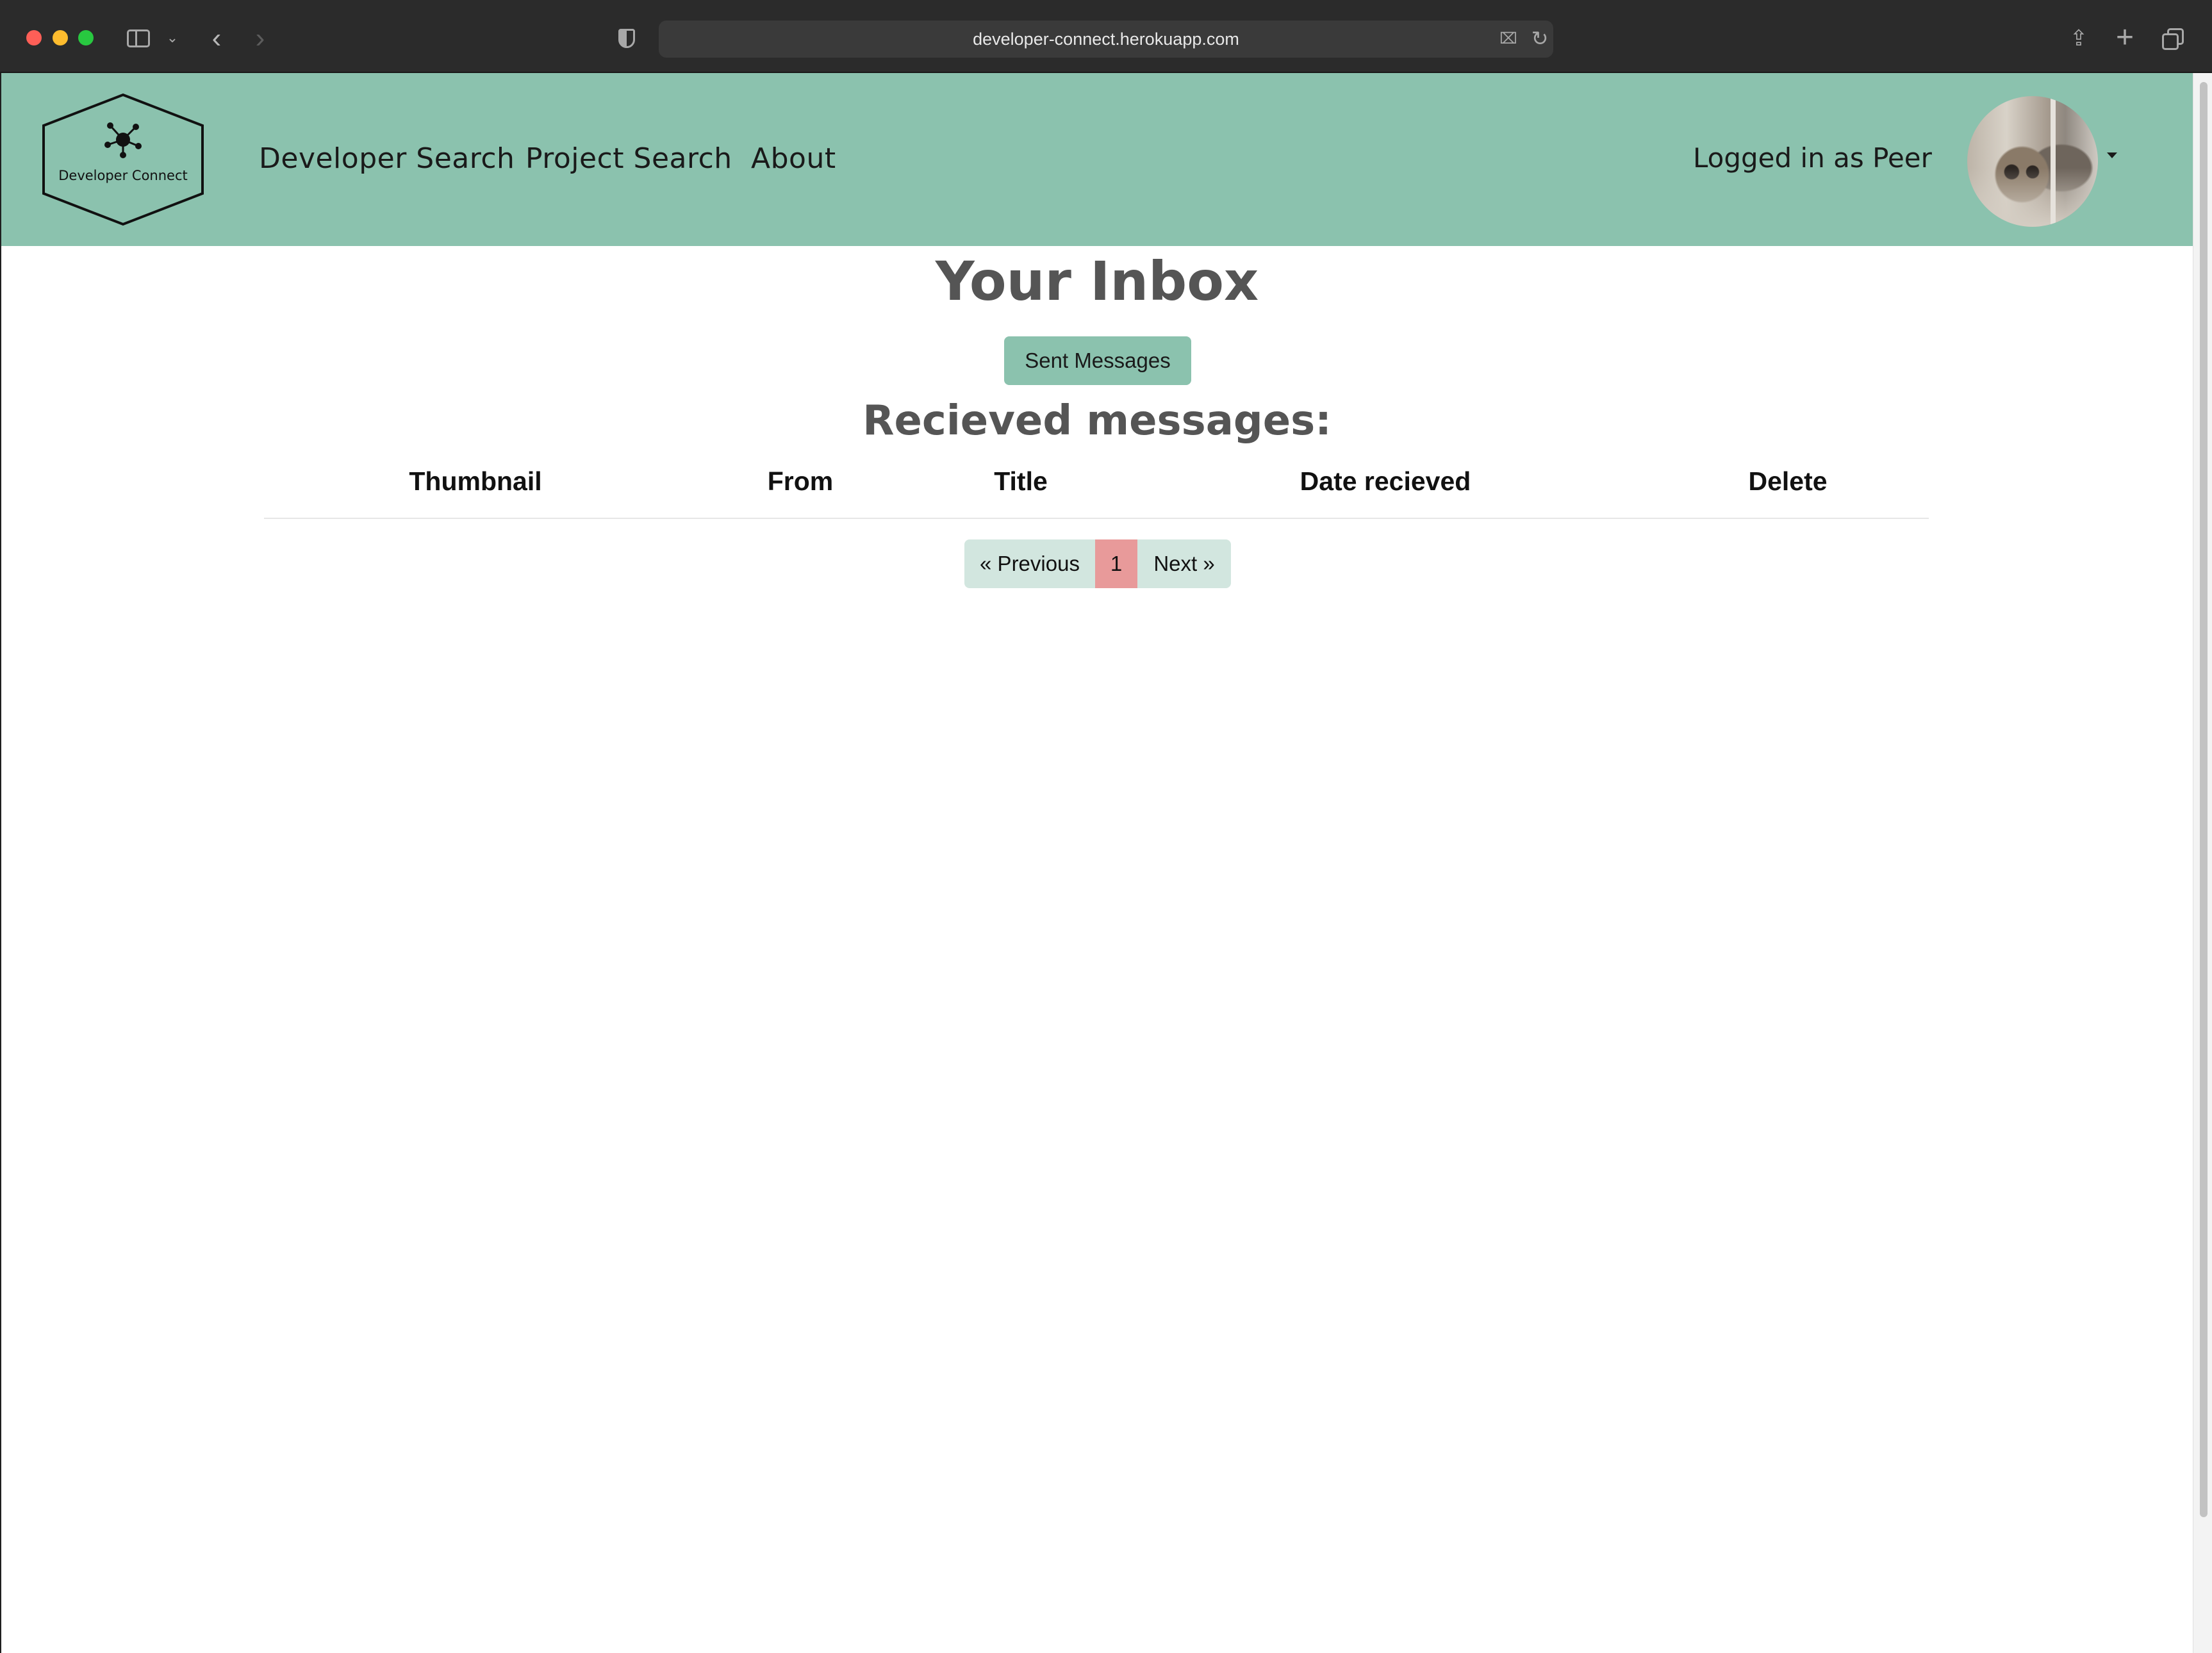  Describe the element at coordinates (216, 38) in the screenshot. I see `back-arrow-icon: ‹` at that location.